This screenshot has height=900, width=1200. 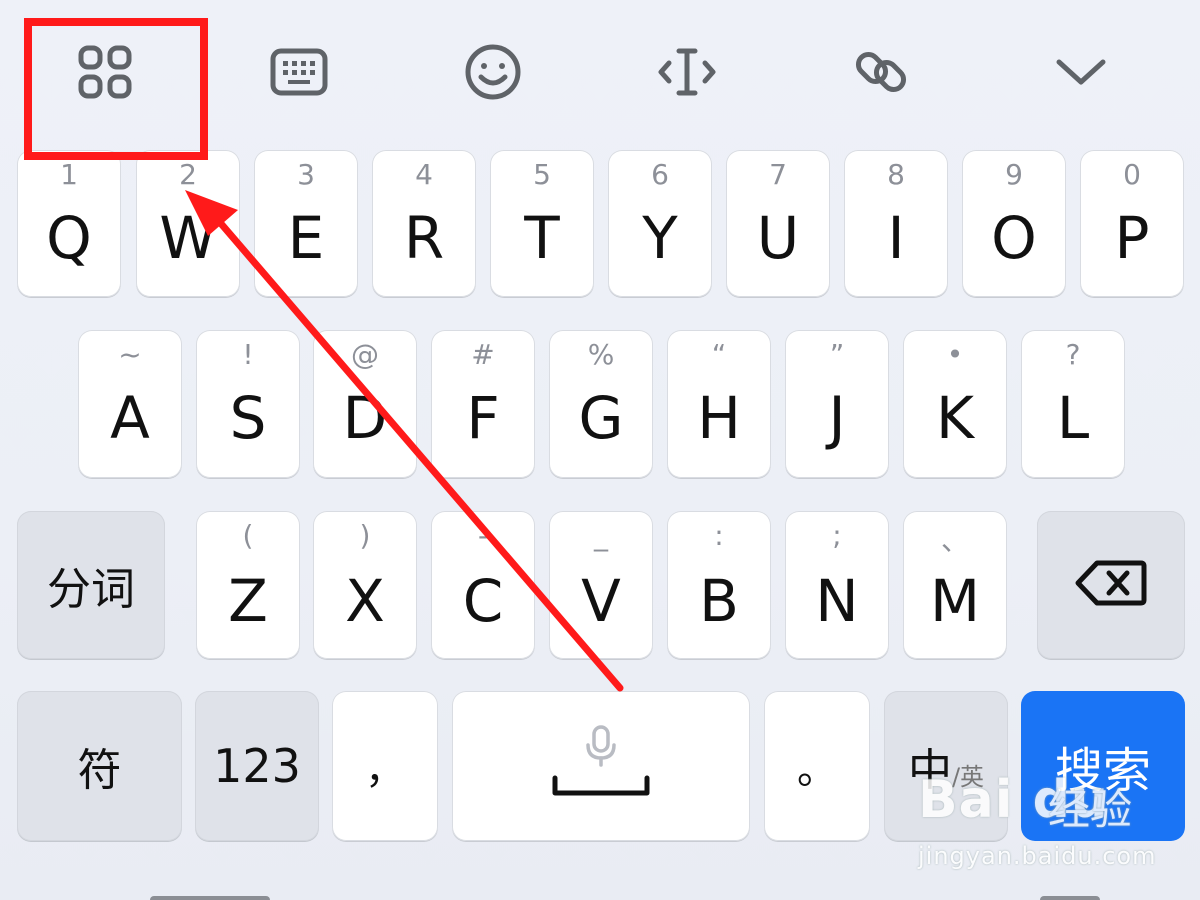 I want to click on numbers-key: 123, so click(x=257, y=766).